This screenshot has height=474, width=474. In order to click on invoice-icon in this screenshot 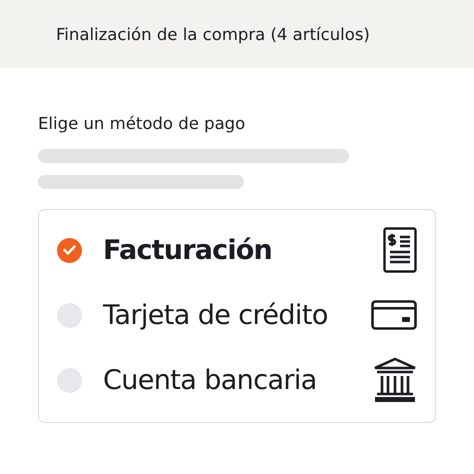, I will do `click(400, 250)`.